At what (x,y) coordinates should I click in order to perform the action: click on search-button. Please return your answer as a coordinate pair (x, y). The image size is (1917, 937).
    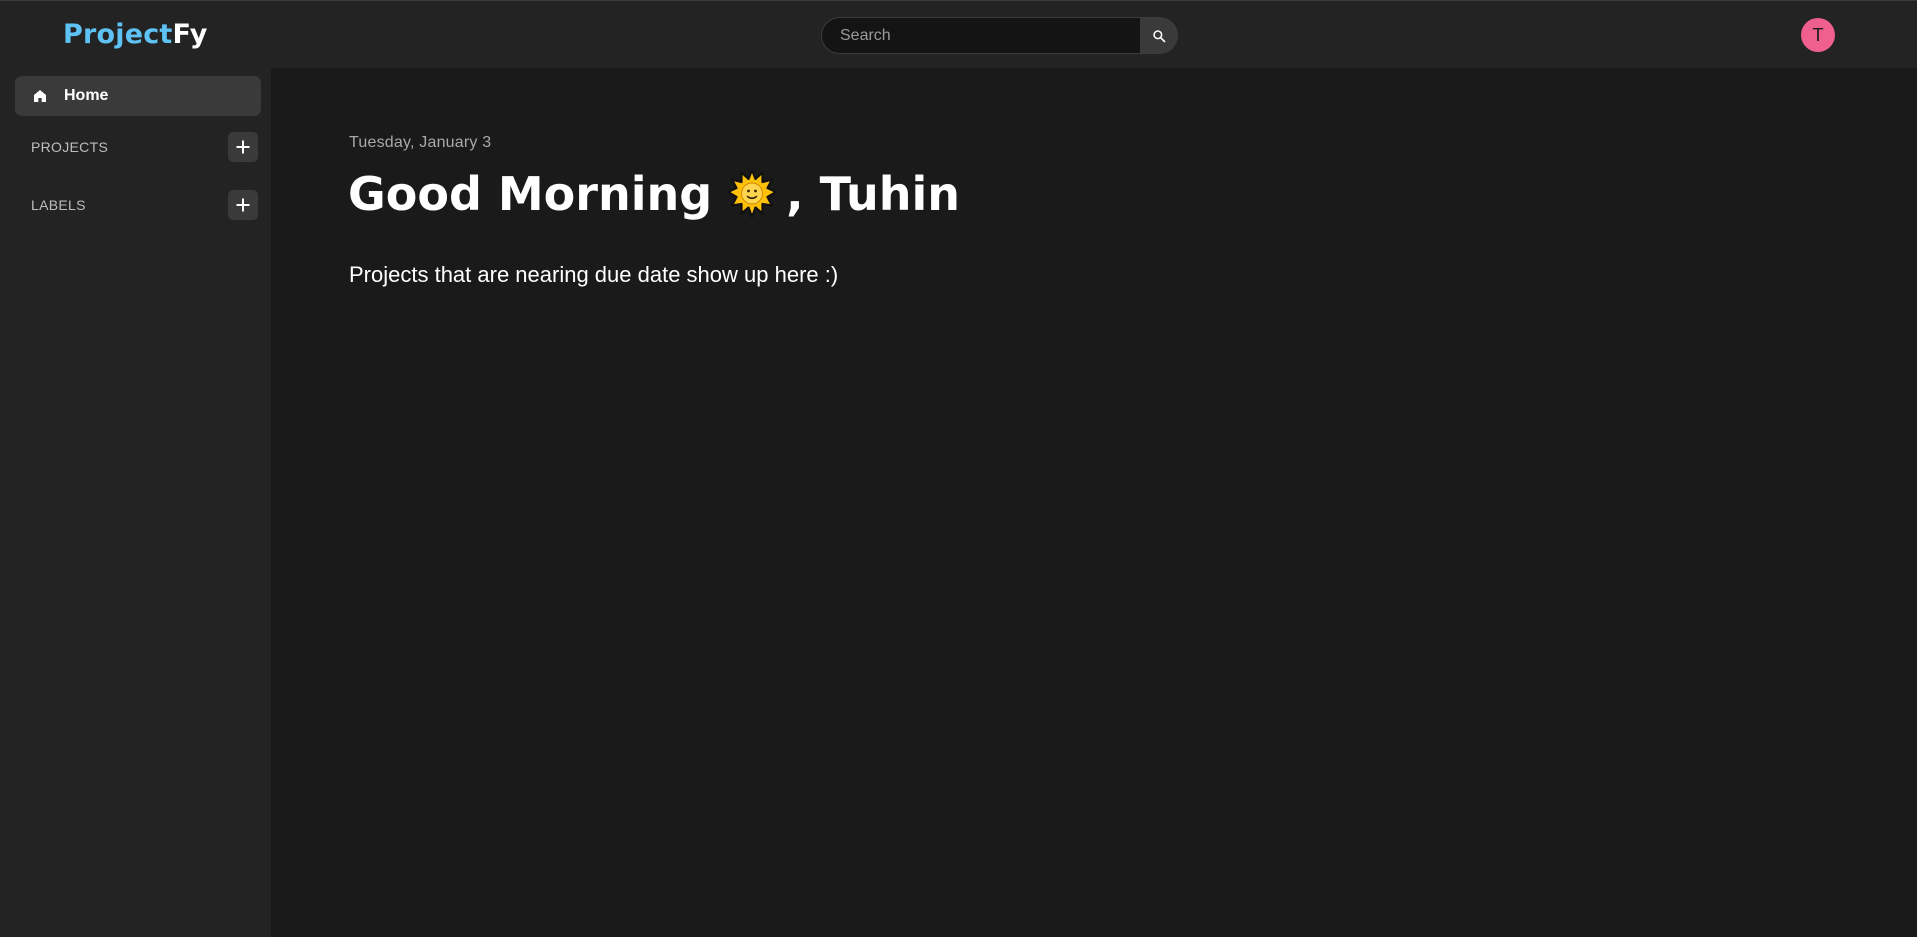
    Looking at the image, I should click on (1159, 35).